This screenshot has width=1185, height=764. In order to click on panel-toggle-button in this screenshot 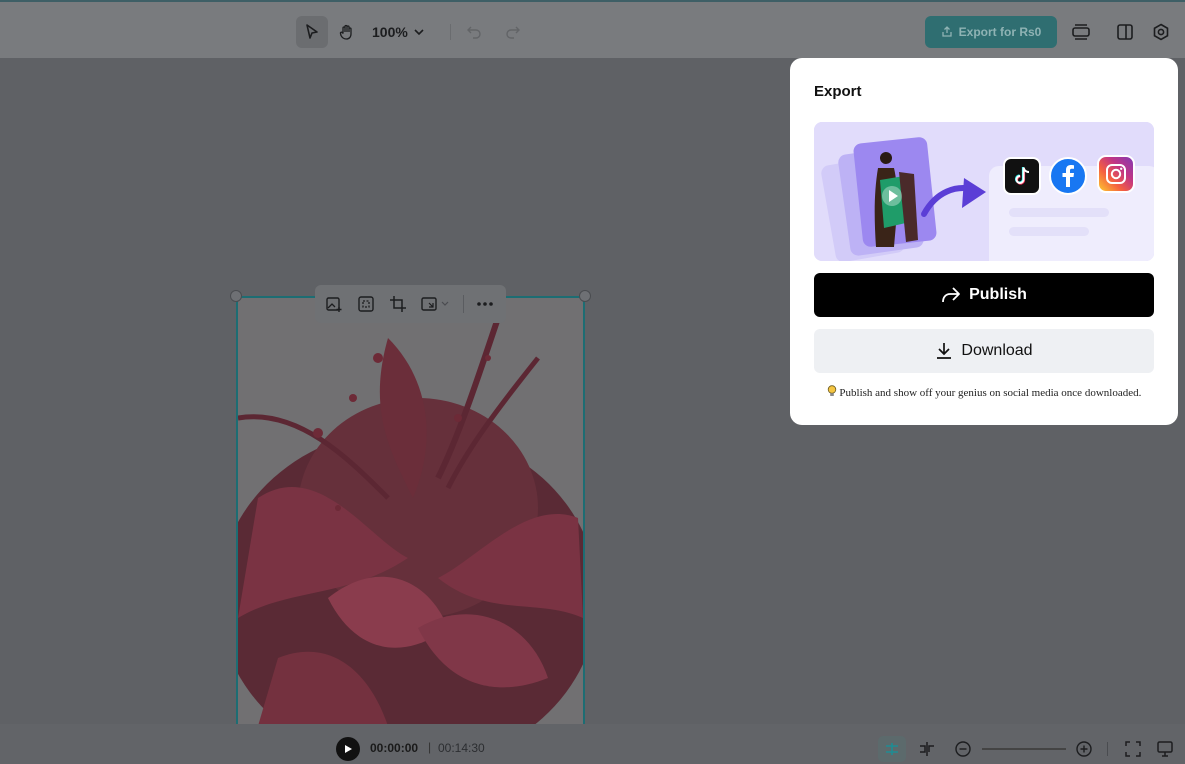, I will do `click(1125, 32)`.